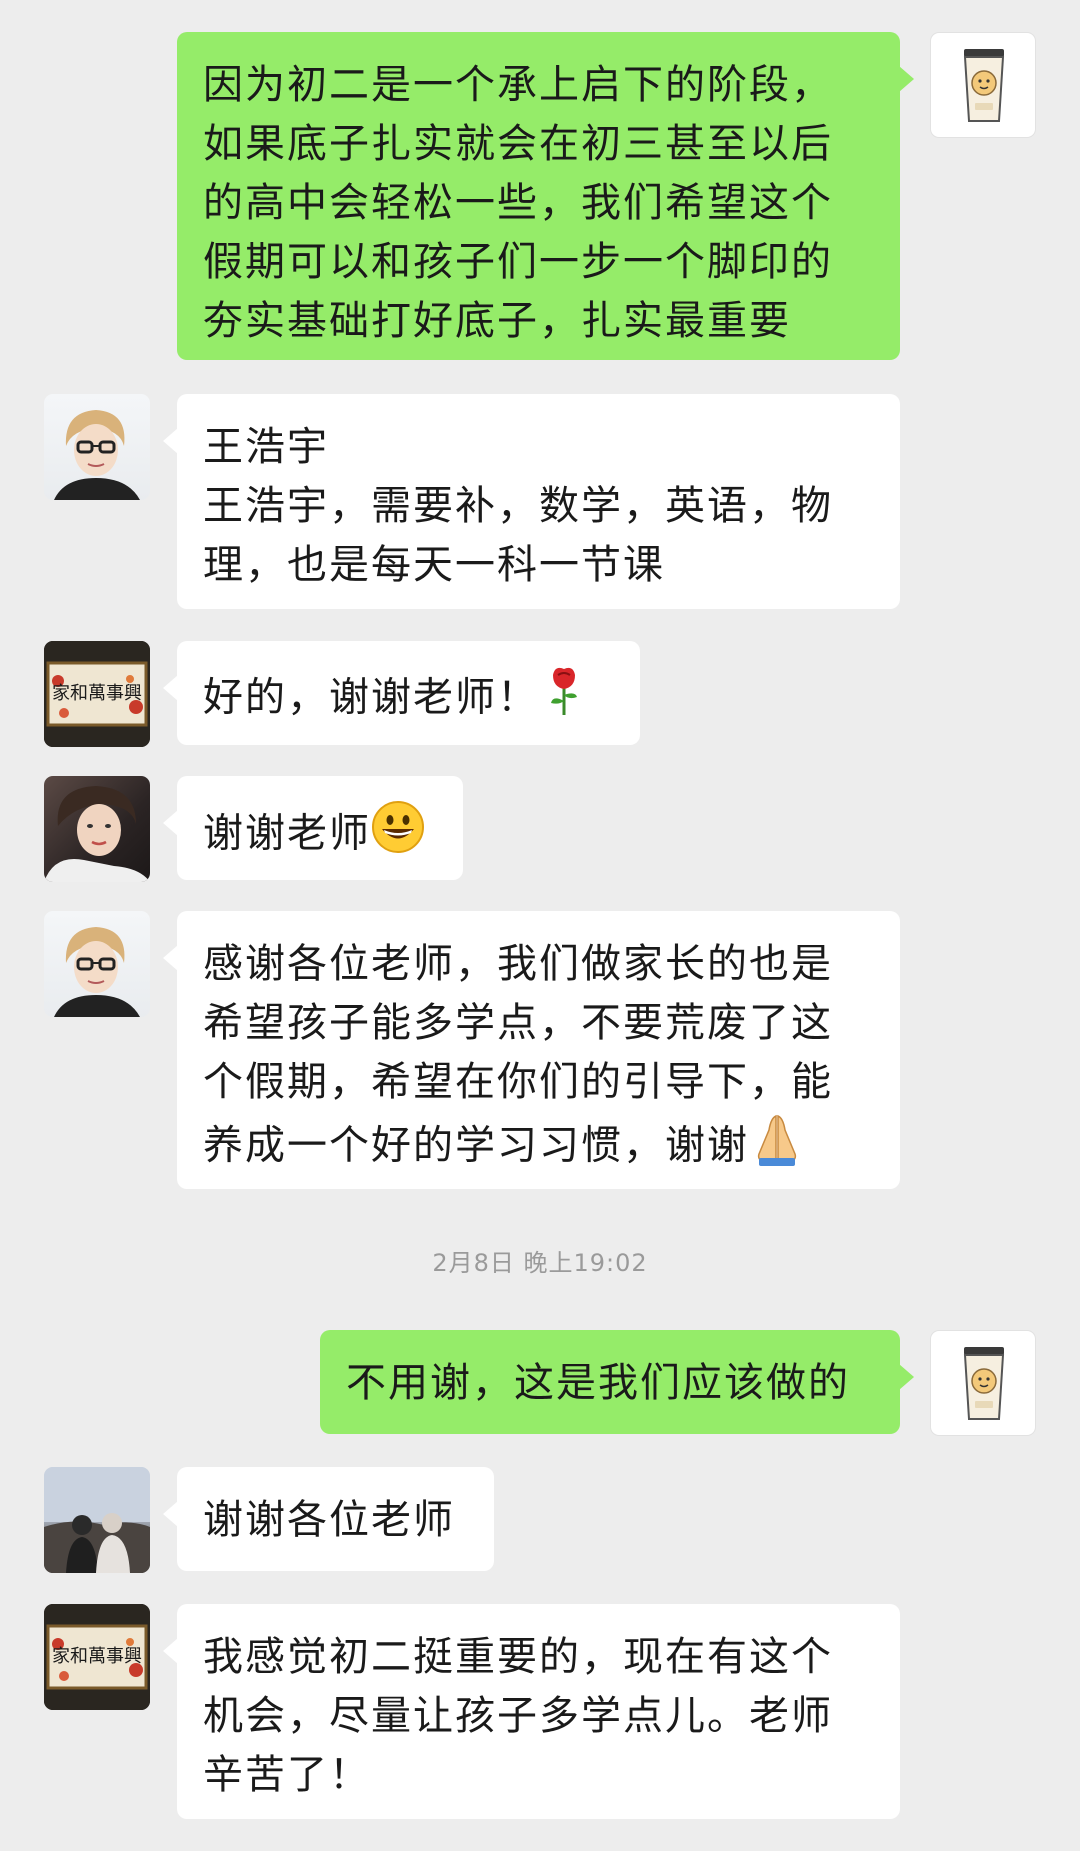  Describe the element at coordinates (564, 699) in the screenshot. I see `rose-emoji` at that location.